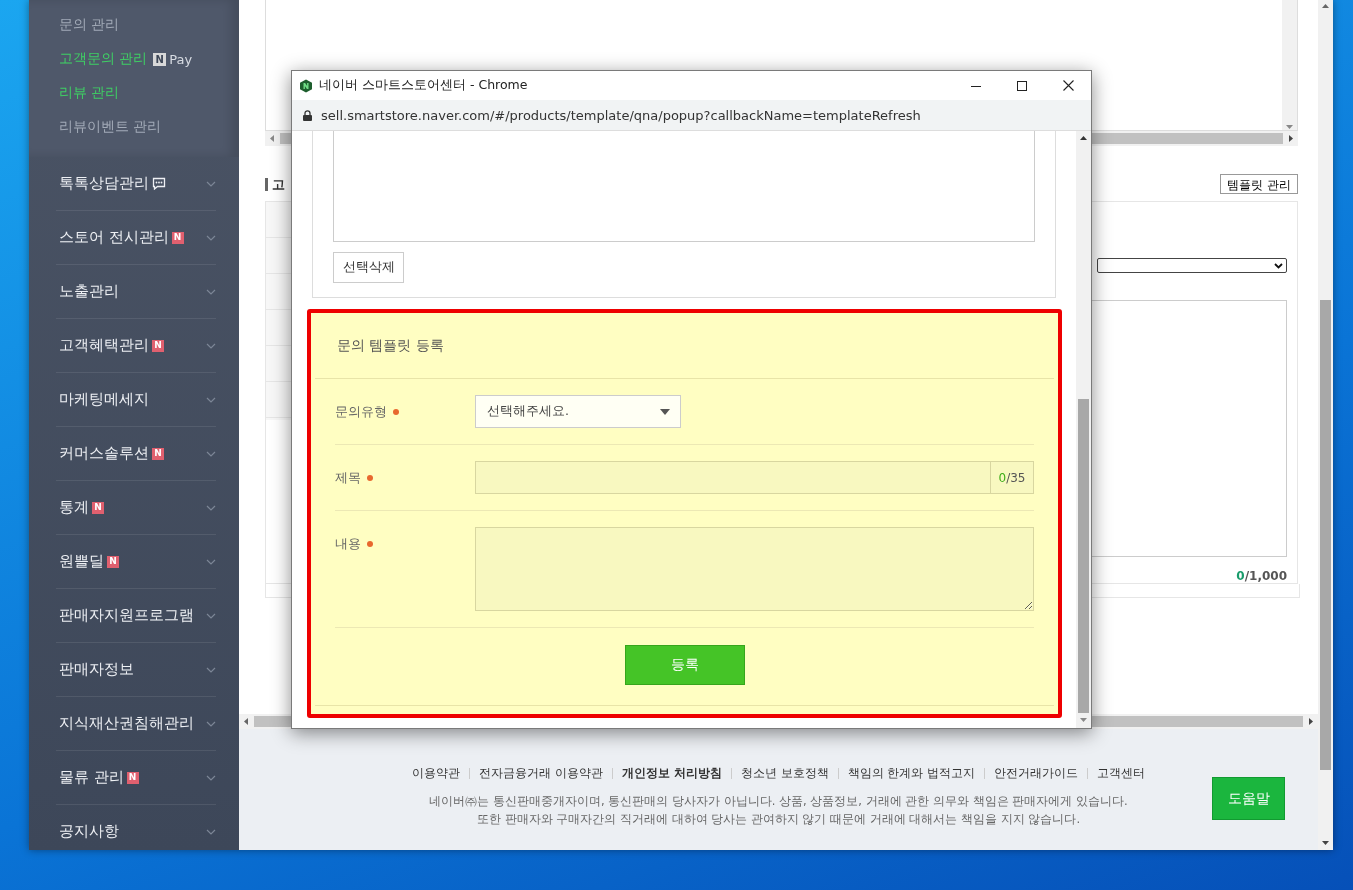 Image resolution: width=1353 pixels, height=890 pixels. I want to click on menu-item: 커머스솔루션, so click(104, 453).